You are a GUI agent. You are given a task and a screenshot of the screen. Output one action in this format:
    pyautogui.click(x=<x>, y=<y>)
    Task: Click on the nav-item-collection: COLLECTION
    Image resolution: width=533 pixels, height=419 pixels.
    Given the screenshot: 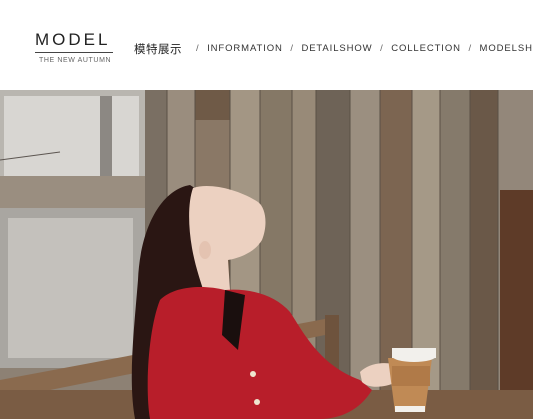 What is the action you would take?
    pyautogui.click(x=426, y=48)
    